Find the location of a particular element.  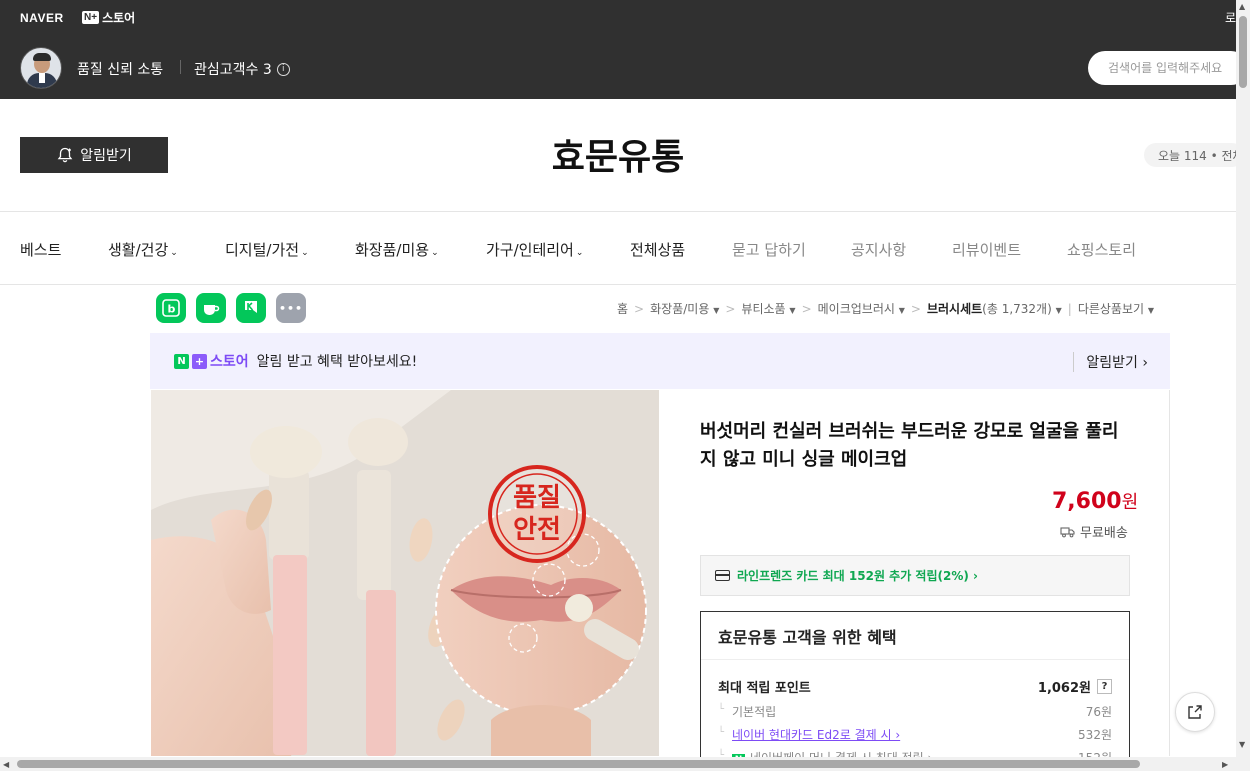

scroll-down-icon: ▼ is located at coordinates (1242, 744).